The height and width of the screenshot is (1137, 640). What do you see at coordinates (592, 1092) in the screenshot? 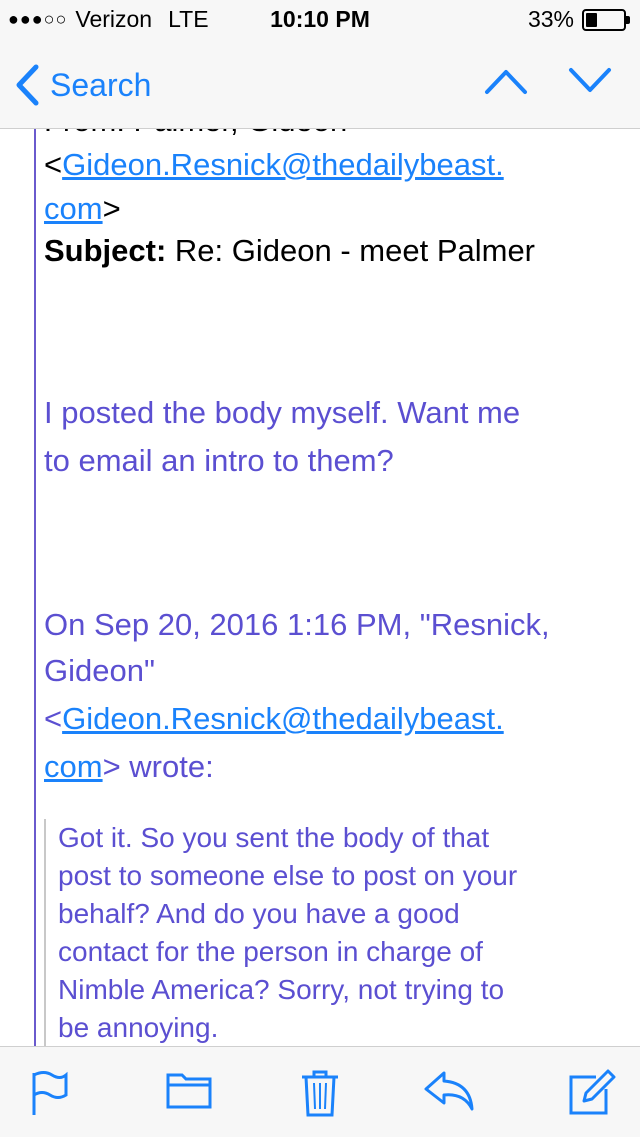
I see `compose-icon` at bounding box center [592, 1092].